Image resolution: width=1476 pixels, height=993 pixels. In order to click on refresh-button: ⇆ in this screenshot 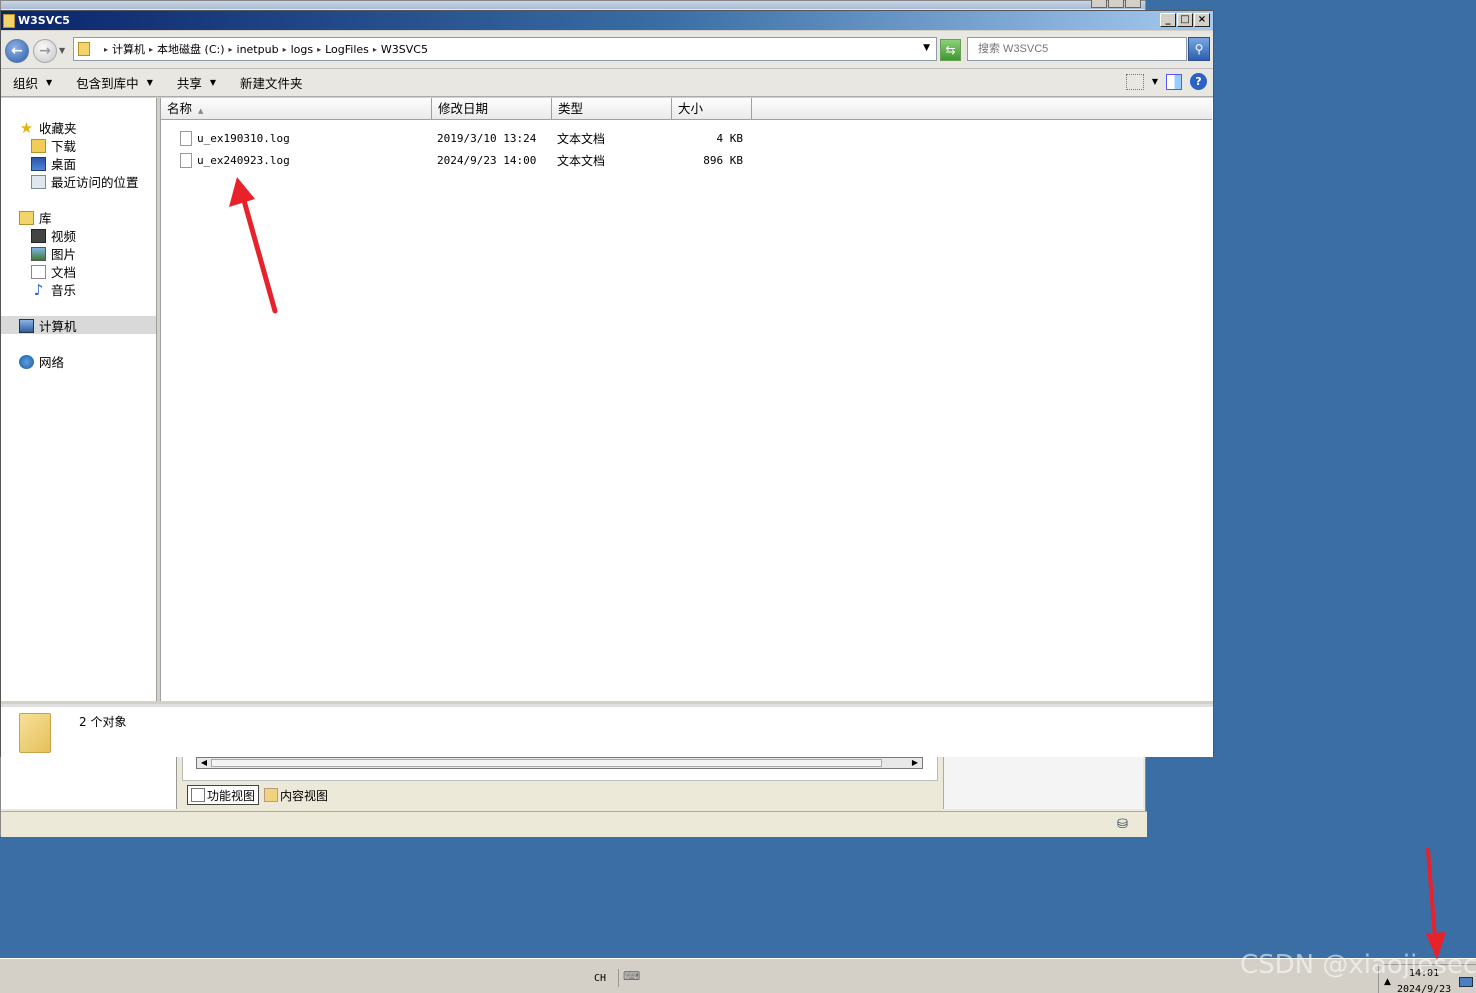, I will do `click(950, 50)`.